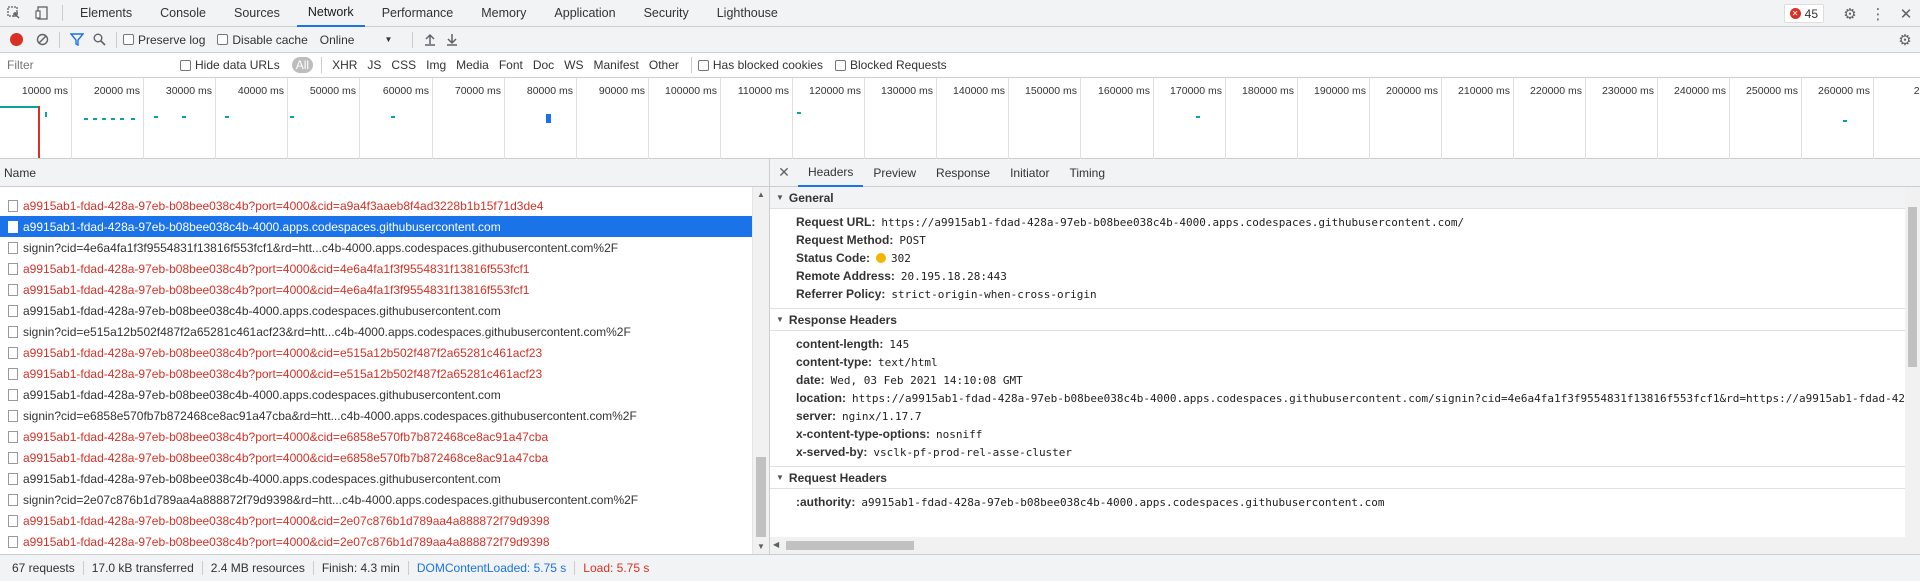 This screenshot has width=1920, height=581. What do you see at coordinates (418, 13) in the screenshot?
I see `tab-performance: Performance` at bounding box center [418, 13].